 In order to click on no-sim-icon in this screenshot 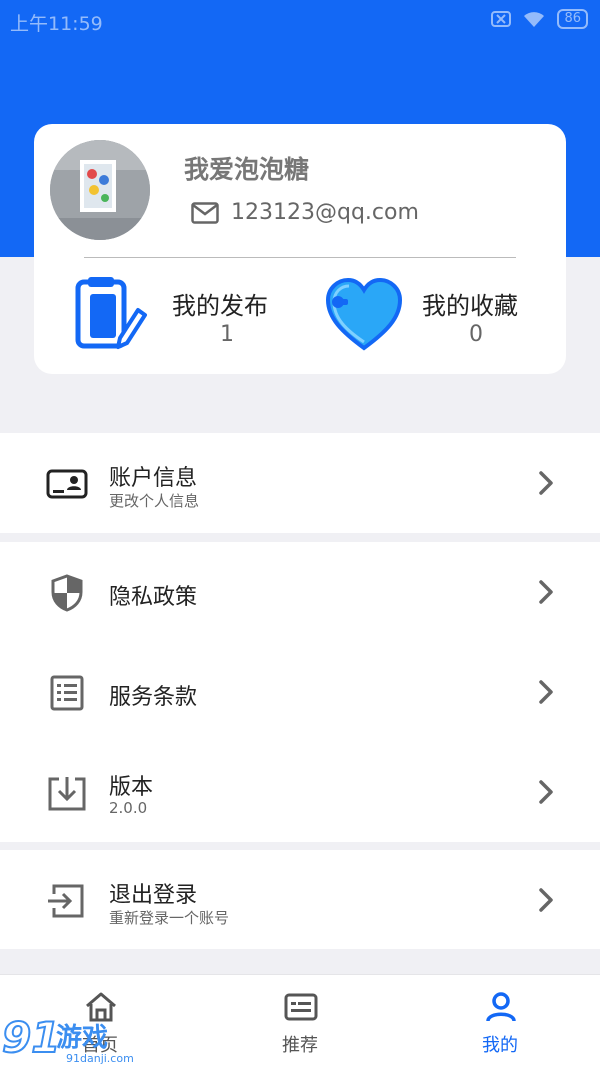, I will do `click(501, 19)`.